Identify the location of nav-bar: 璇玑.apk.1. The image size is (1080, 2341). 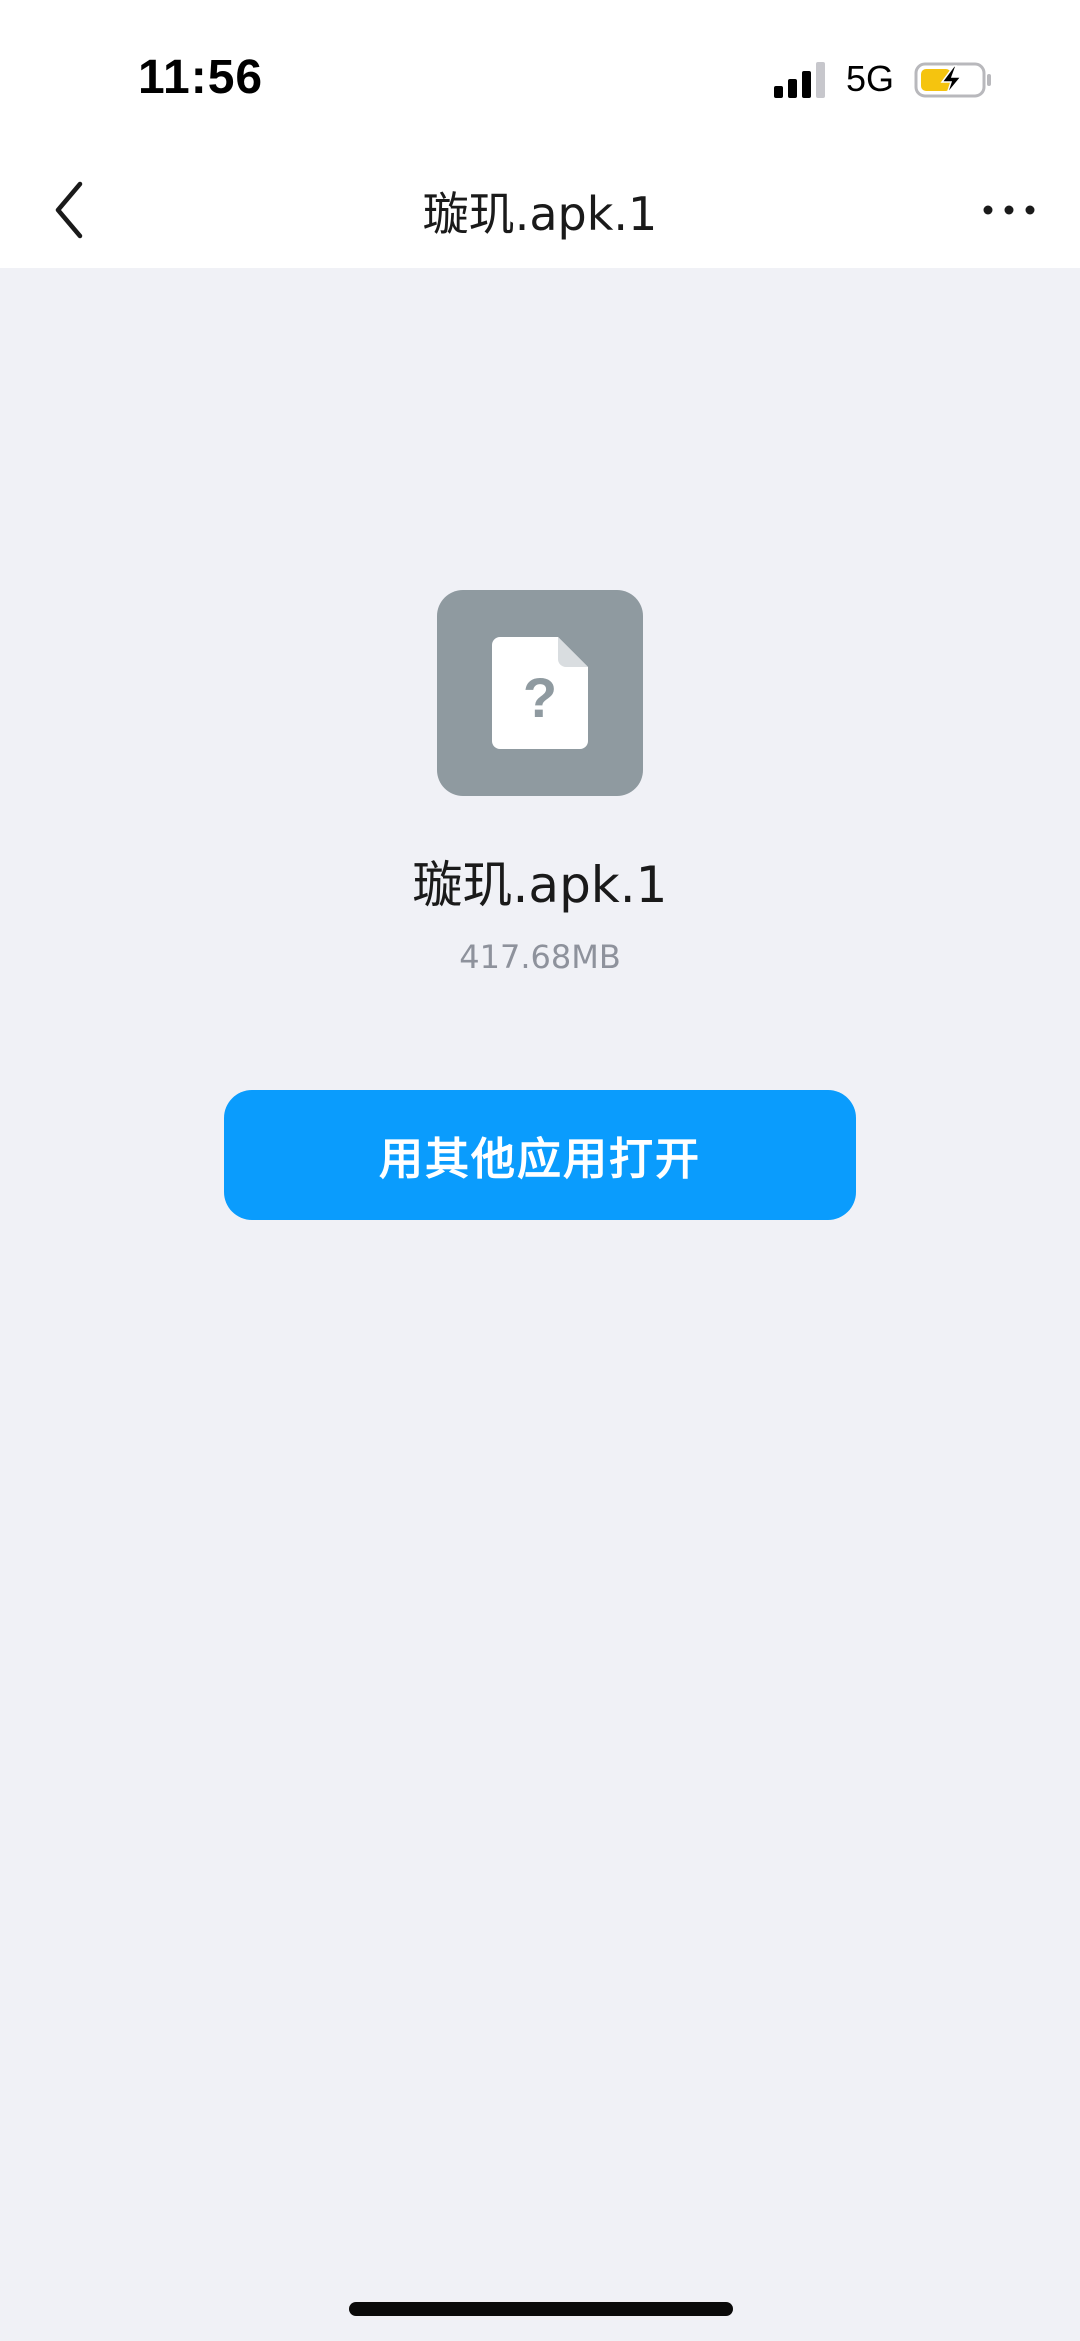
(540, 209).